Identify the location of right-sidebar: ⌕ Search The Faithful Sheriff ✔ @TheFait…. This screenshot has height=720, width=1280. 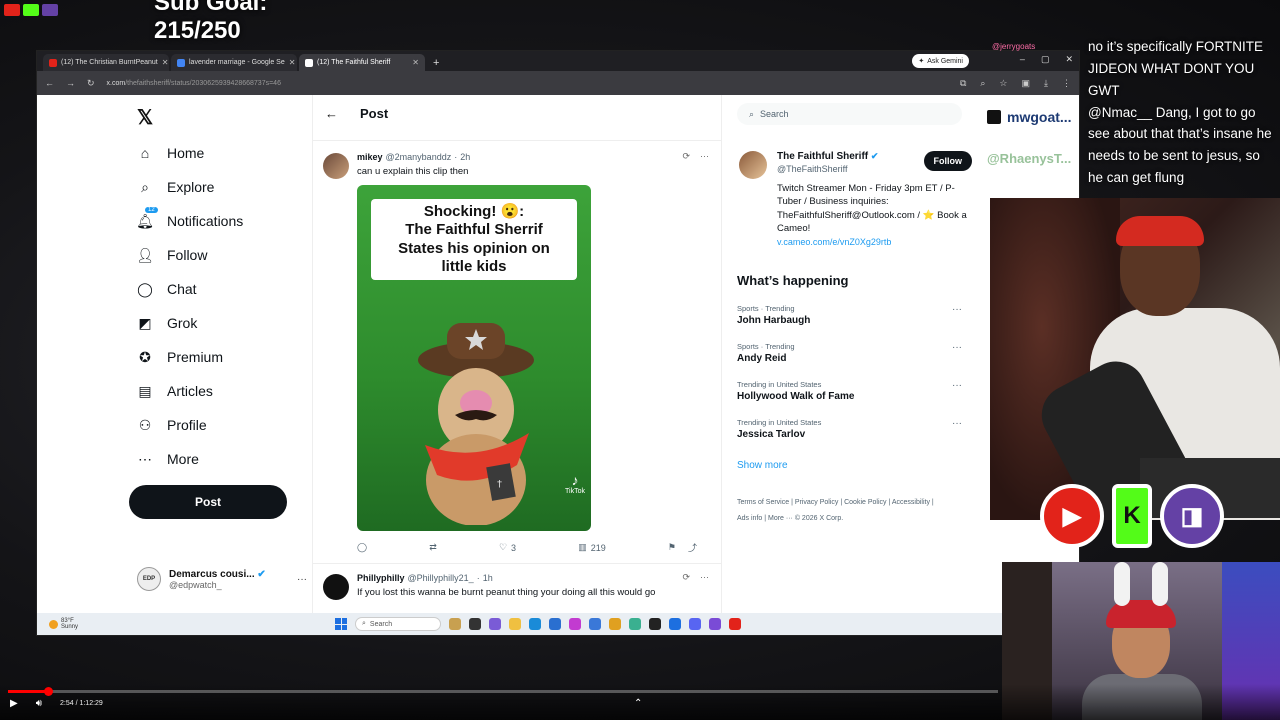
(859, 310).